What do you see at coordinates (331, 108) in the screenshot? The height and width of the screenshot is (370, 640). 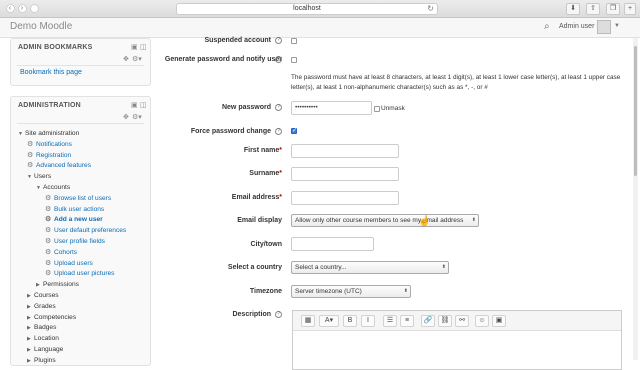 I see `new-password-input: ••••••••••` at bounding box center [331, 108].